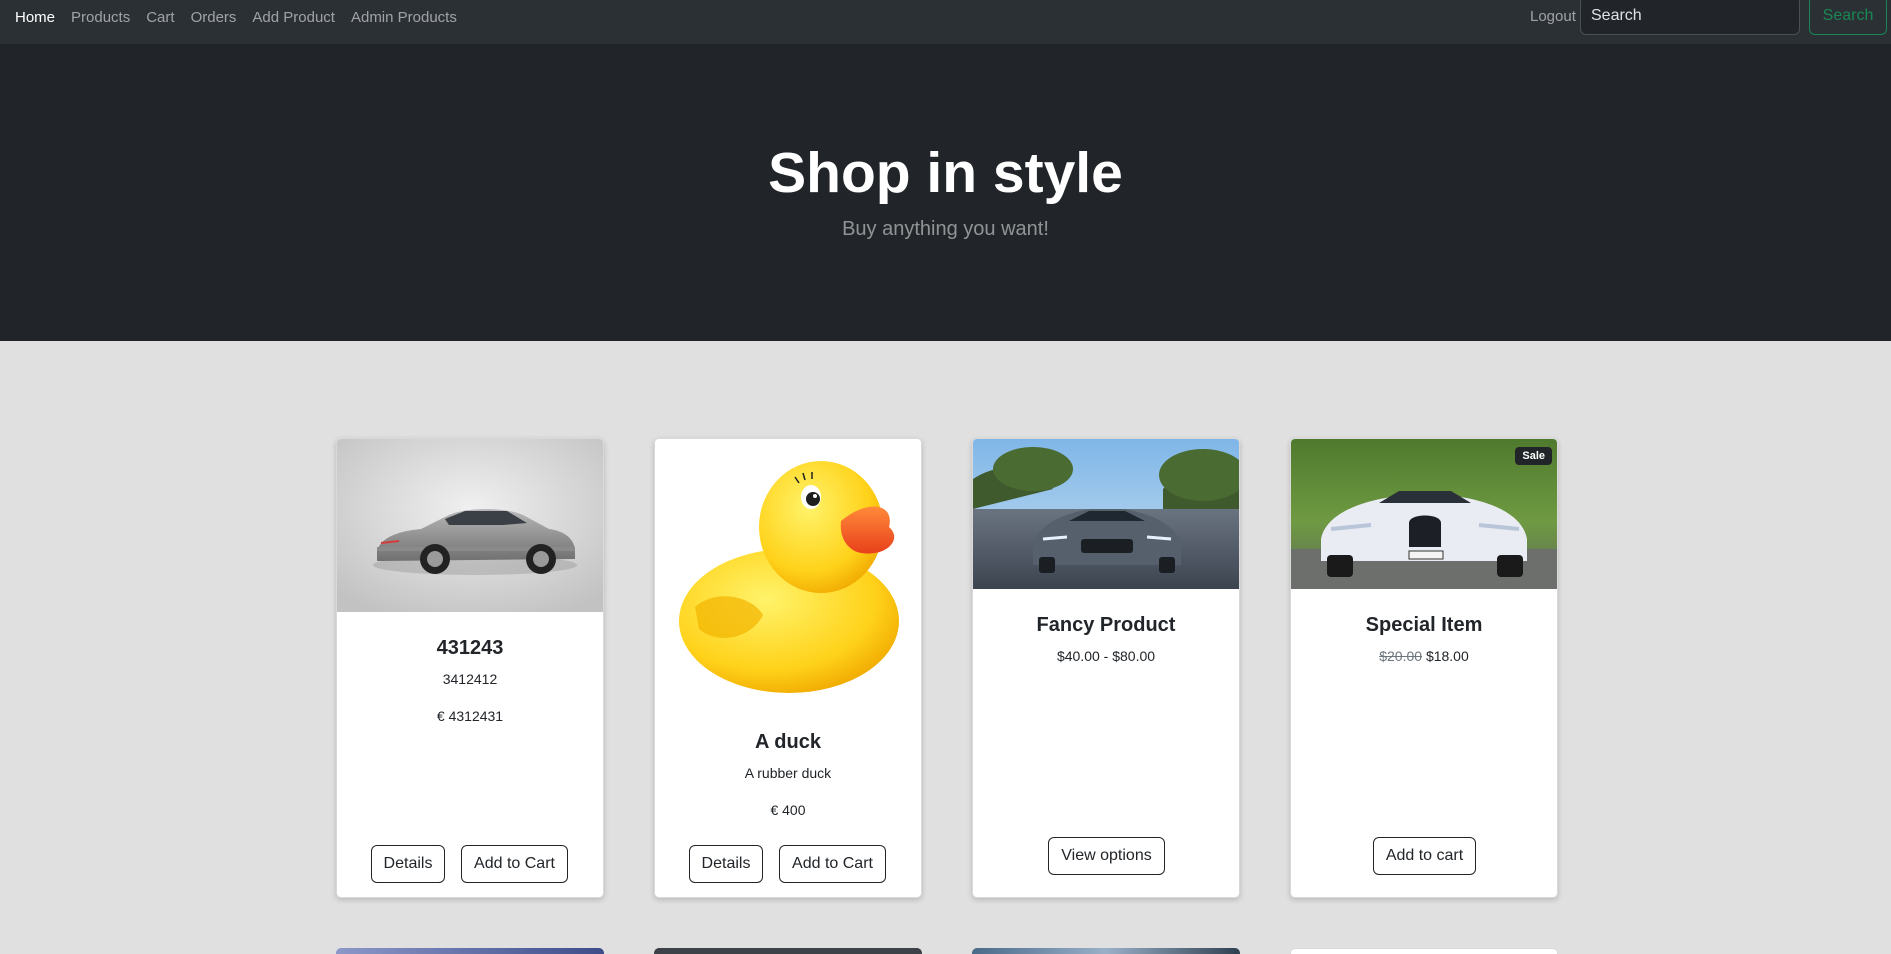 The height and width of the screenshot is (954, 1891). I want to click on product-title: 431243, so click(470, 648).